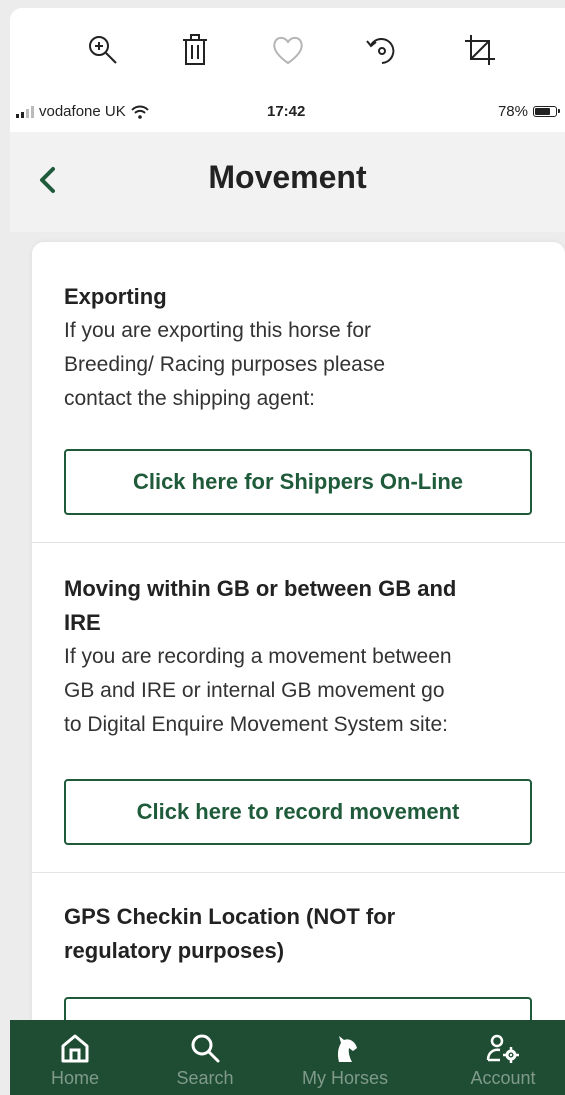 The width and height of the screenshot is (565, 1095). I want to click on crop-icon, so click(480, 50).